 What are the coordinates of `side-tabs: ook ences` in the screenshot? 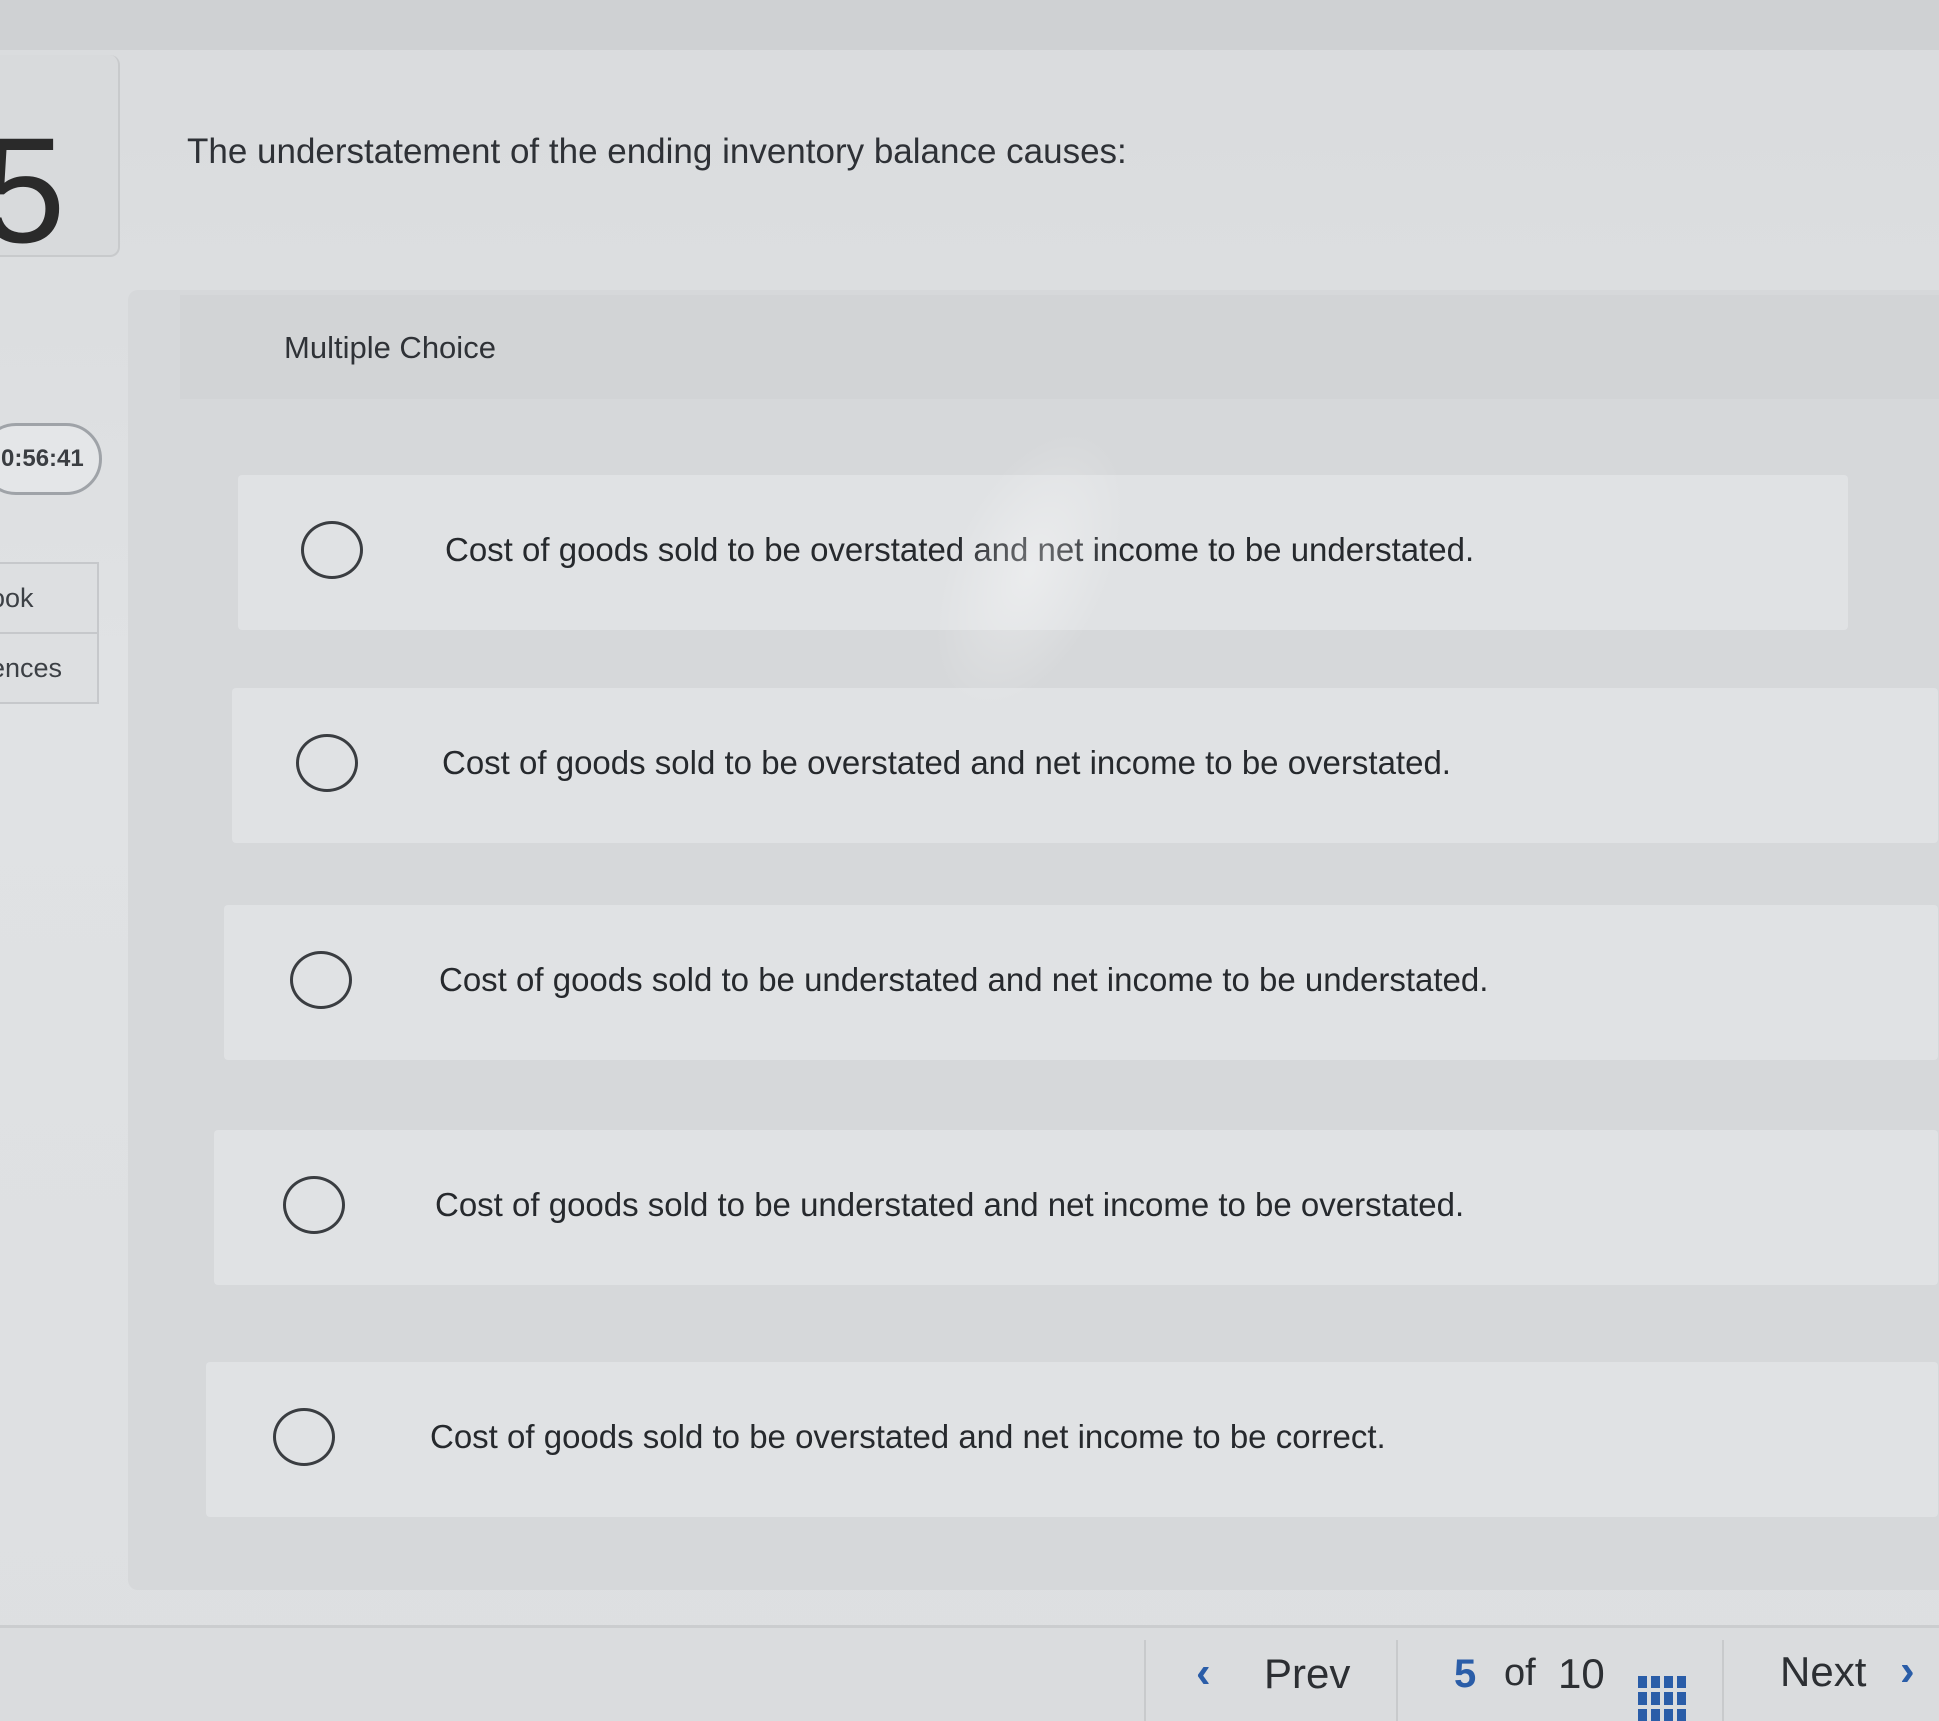 It's located at (49, 633).